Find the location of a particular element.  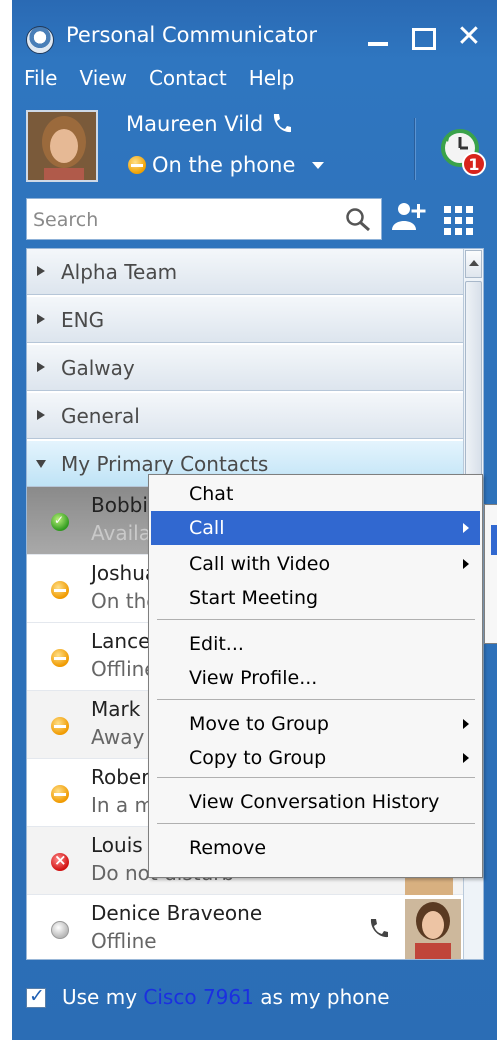

submenu-highlight is located at coordinates (494, 540).